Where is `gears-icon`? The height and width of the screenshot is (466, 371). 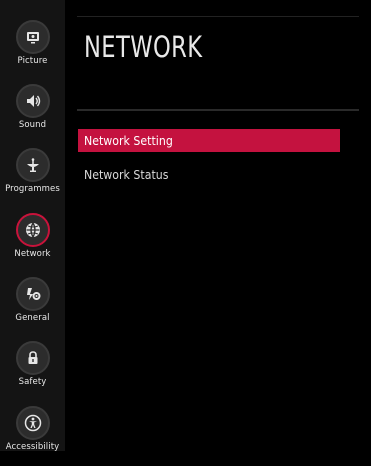 gears-icon is located at coordinates (32, 294).